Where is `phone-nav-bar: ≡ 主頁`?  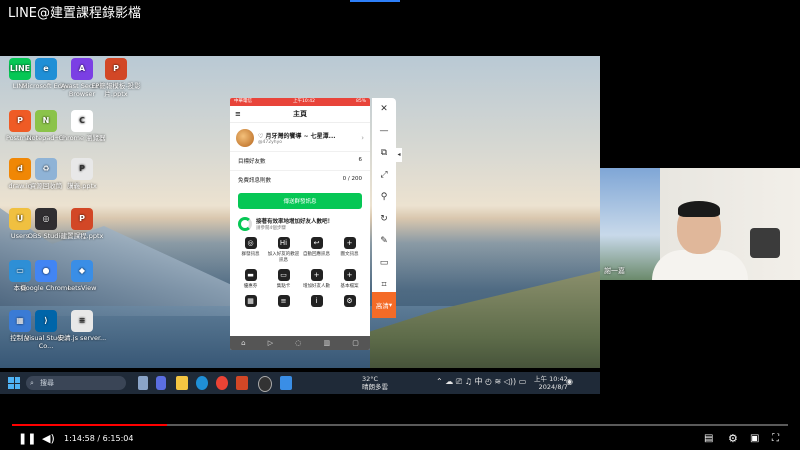 phone-nav-bar: ≡ 主頁 is located at coordinates (300, 114).